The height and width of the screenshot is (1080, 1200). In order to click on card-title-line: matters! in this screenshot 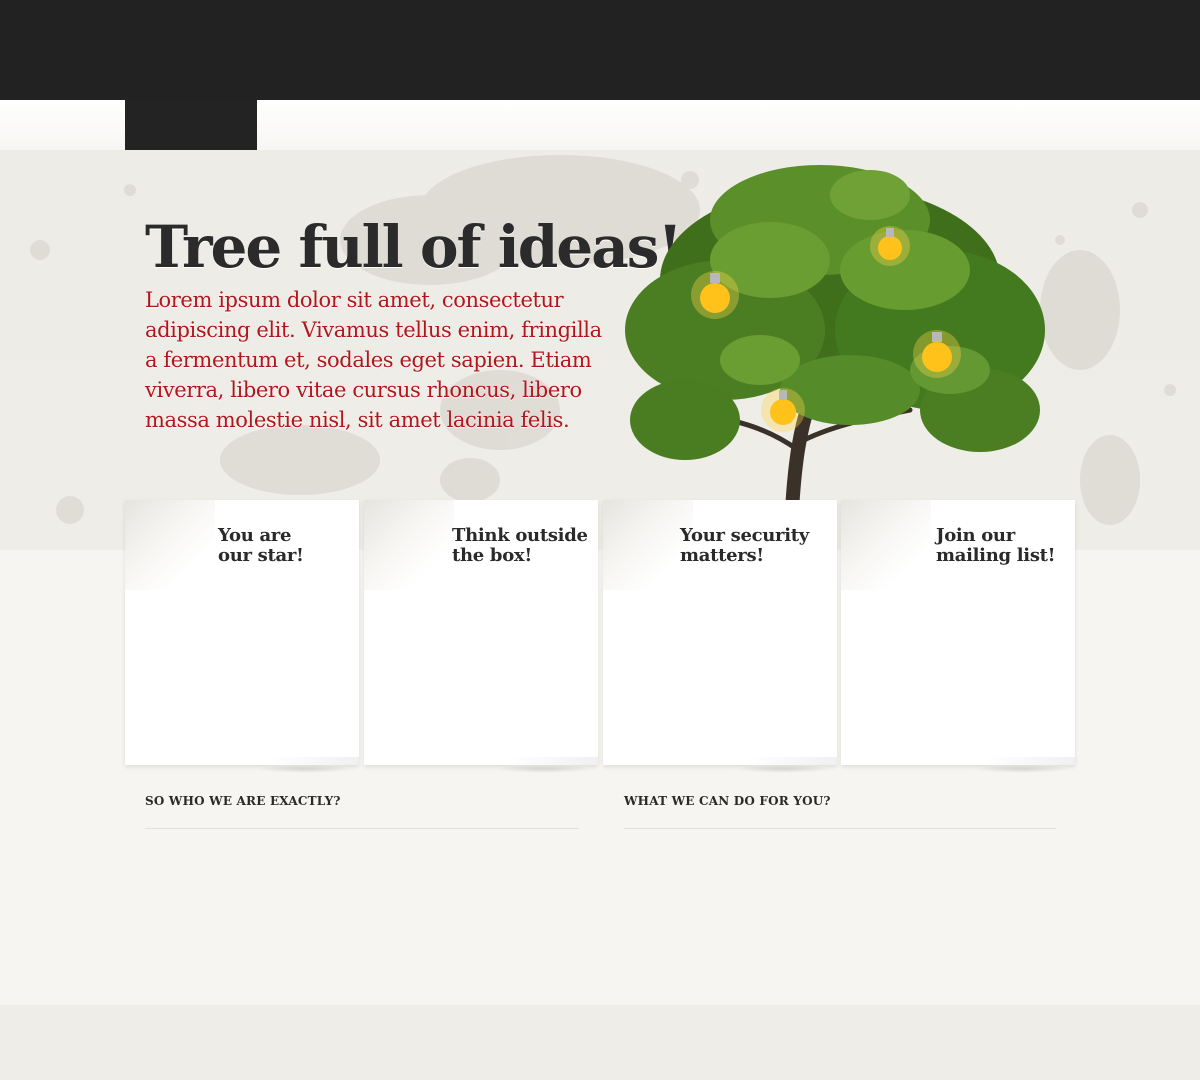, I will do `click(722, 555)`.